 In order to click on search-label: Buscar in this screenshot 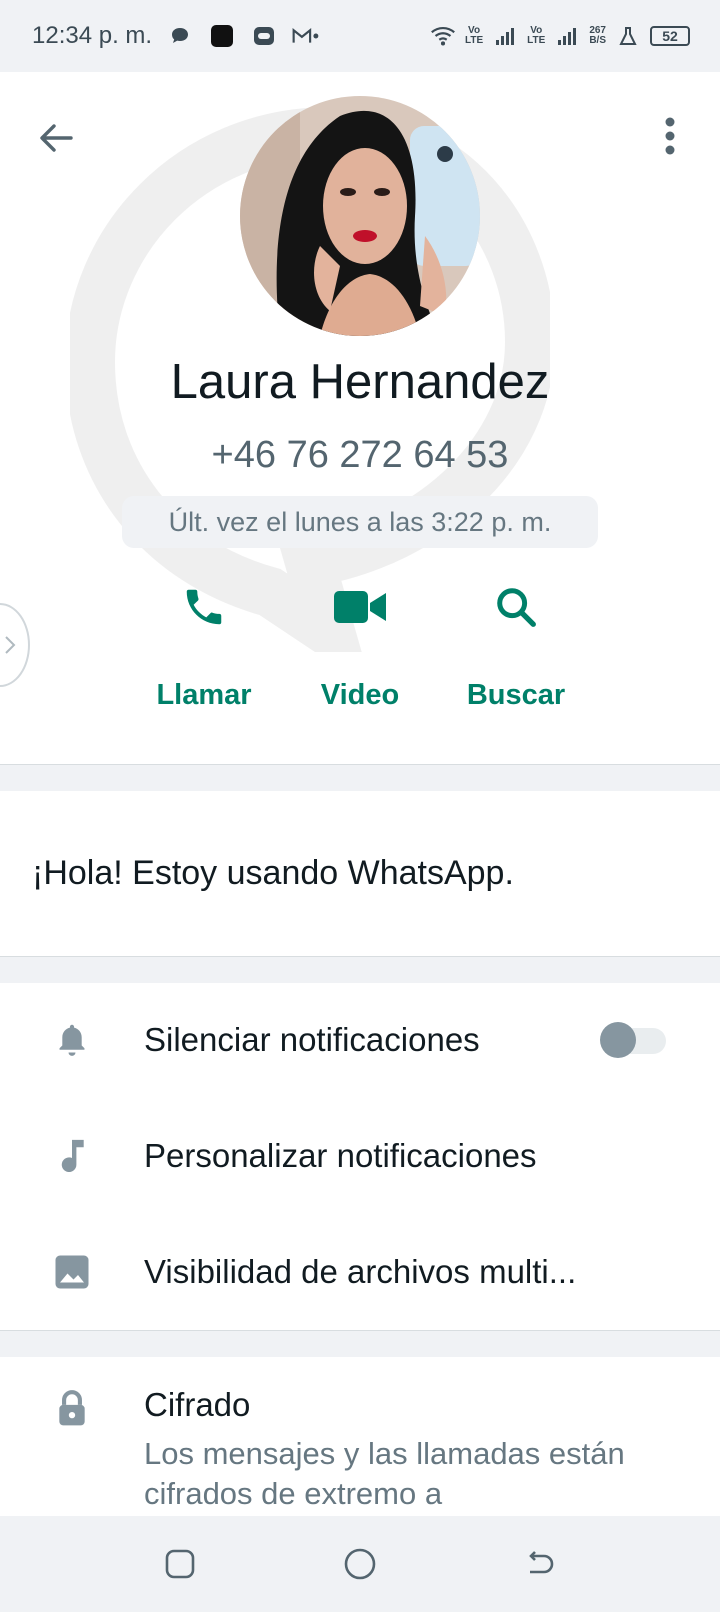, I will do `click(516, 695)`.